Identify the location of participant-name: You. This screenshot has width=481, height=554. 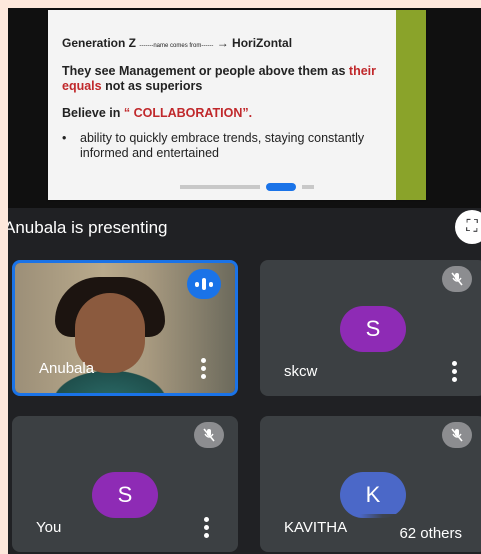
(49, 527).